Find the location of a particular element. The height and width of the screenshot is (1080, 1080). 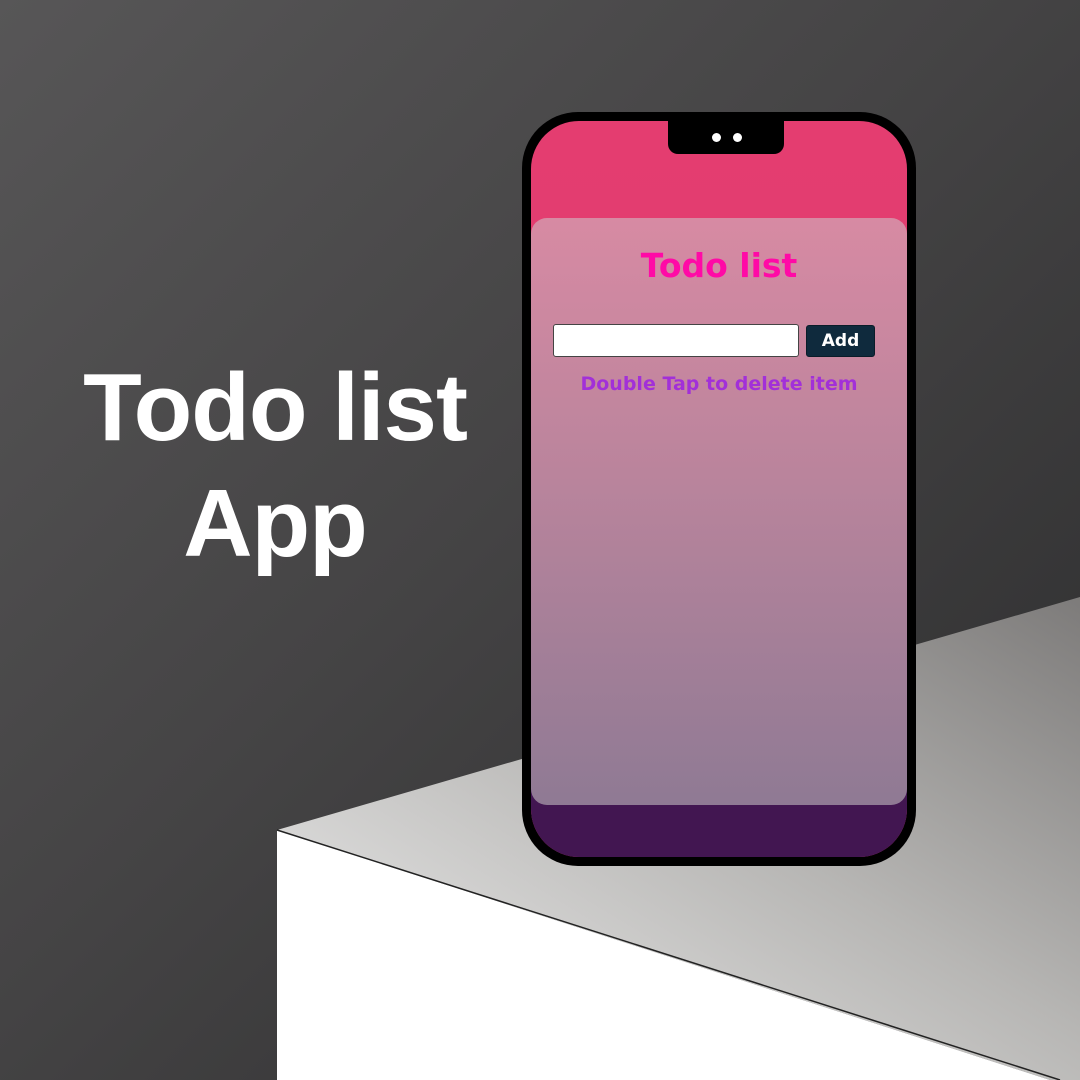

app-title: Todo list is located at coordinates (719, 265).